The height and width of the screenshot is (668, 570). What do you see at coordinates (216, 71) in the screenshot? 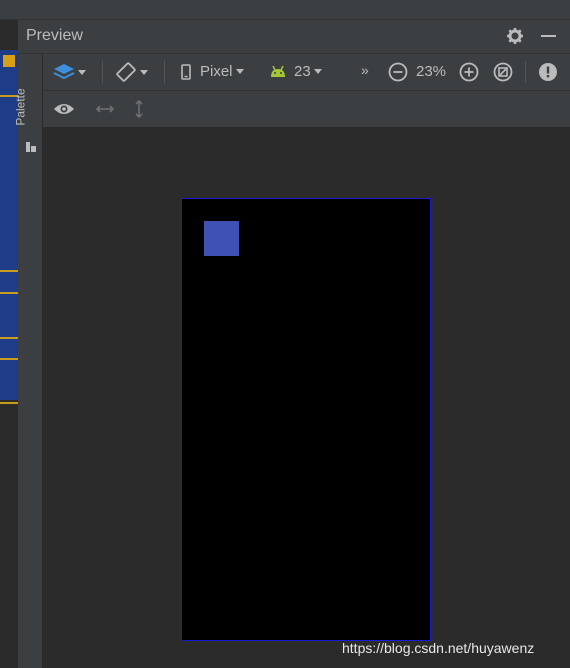
I see `device-label: Pixel` at bounding box center [216, 71].